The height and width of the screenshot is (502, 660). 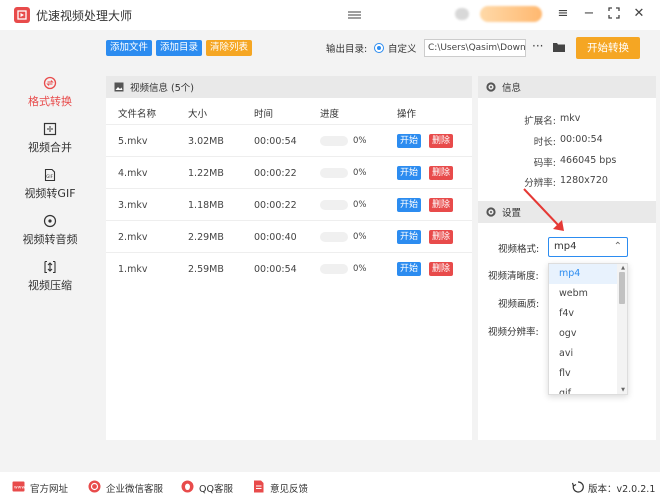 I want to click on format-select: mp4 ⌃, so click(x=588, y=247).